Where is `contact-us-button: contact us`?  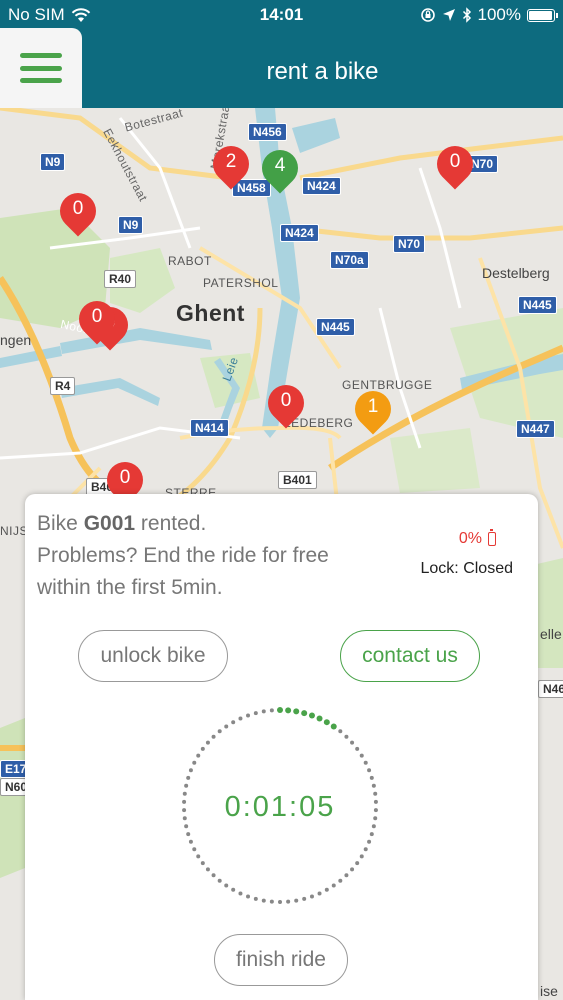 contact-us-button: contact us is located at coordinates (410, 656).